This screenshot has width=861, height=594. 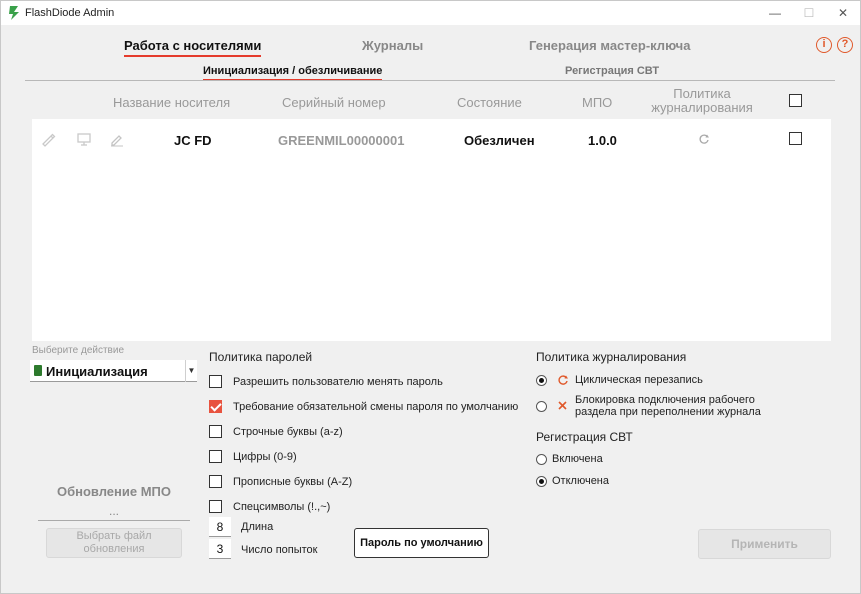 What do you see at coordinates (602, 140) in the screenshot?
I see `media-mpo: 1.0.0` at bounding box center [602, 140].